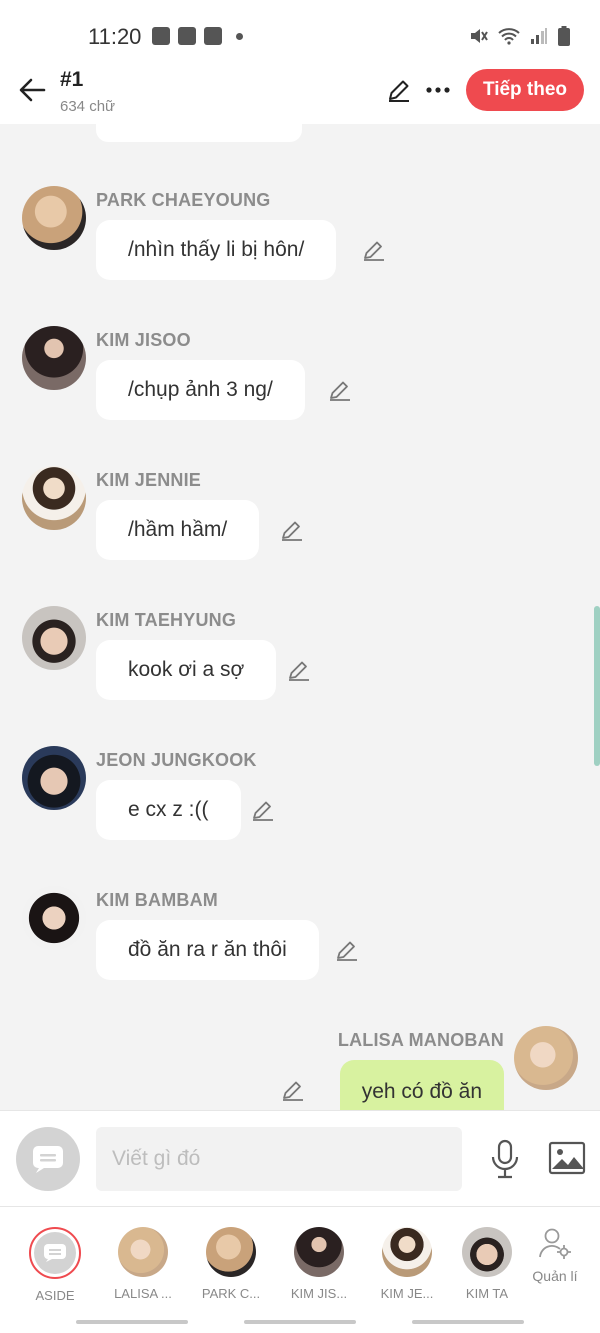  Describe the element at coordinates (420, 1040) in the screenshot. I see `sender-name: LALISA MANOBAN` at that location.